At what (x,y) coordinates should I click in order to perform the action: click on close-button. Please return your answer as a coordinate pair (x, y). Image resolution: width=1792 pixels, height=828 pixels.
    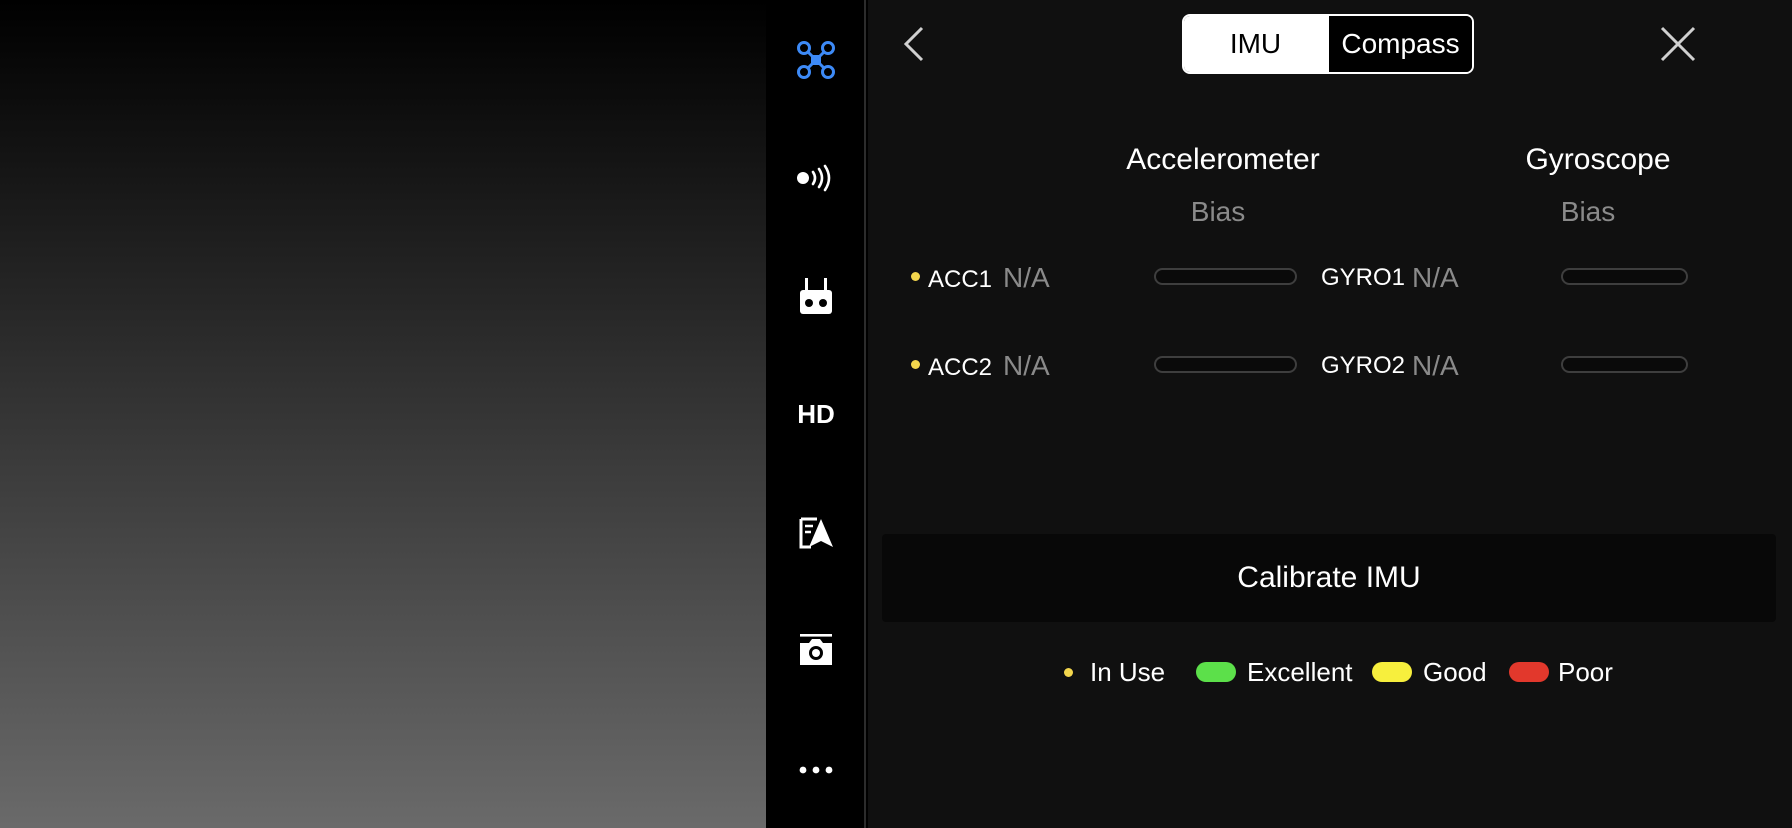
    Looking at the image, I should click on (1678, 44).